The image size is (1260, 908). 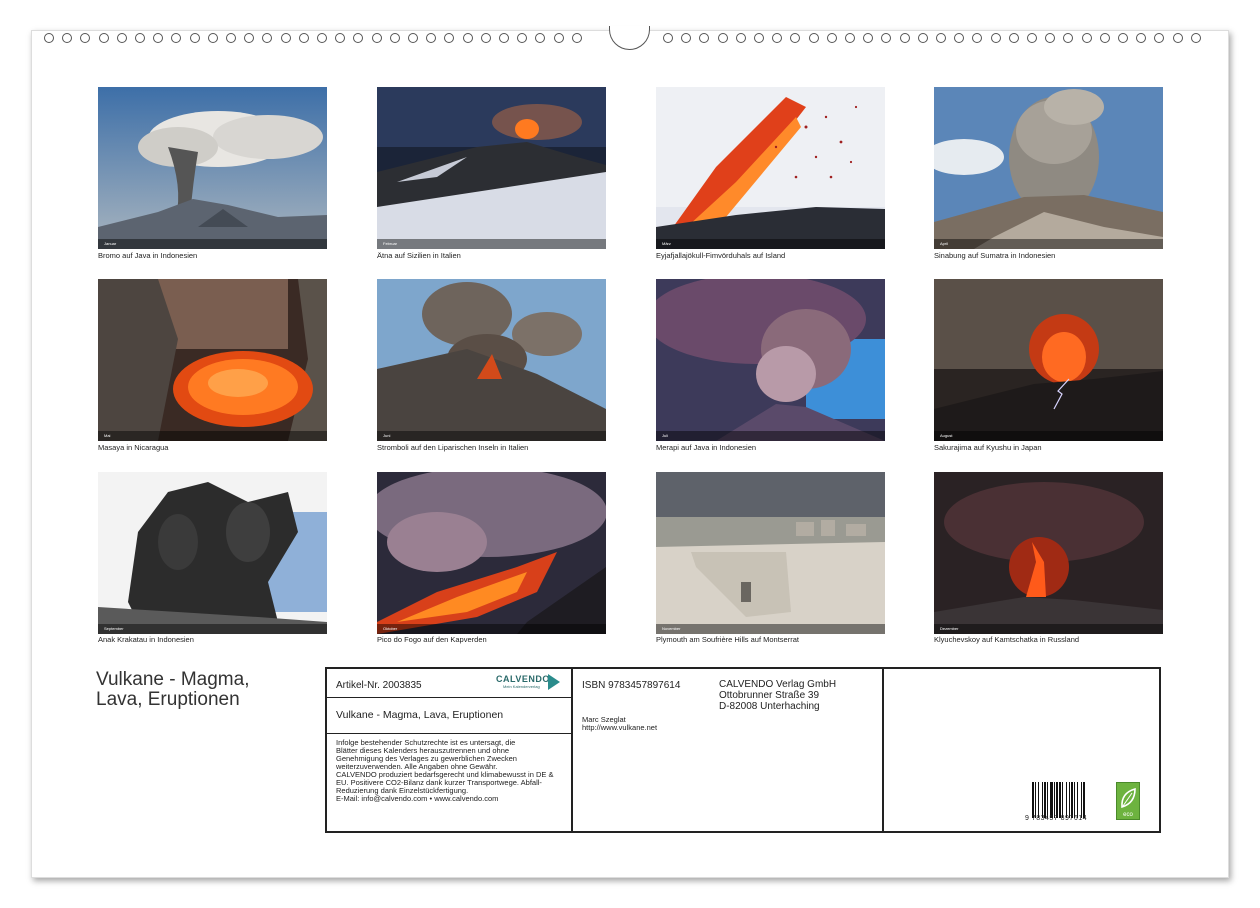 I want to click on caption-bromo: Bromo auf Java in Indonesien, so click(x=148, y=255).